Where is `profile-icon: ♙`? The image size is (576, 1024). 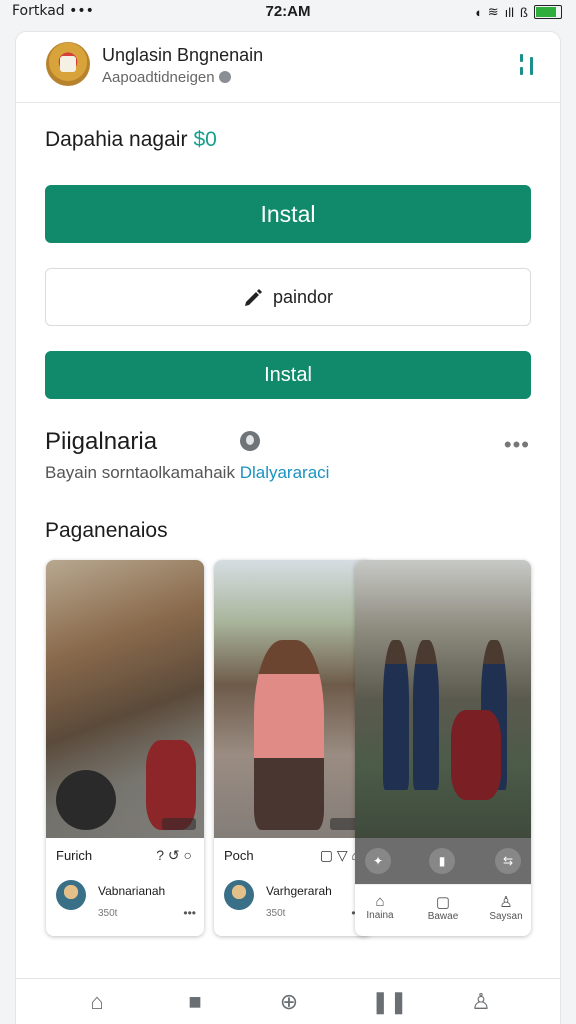
profile-icon: ♙ is located at coordinates (481, 1002).